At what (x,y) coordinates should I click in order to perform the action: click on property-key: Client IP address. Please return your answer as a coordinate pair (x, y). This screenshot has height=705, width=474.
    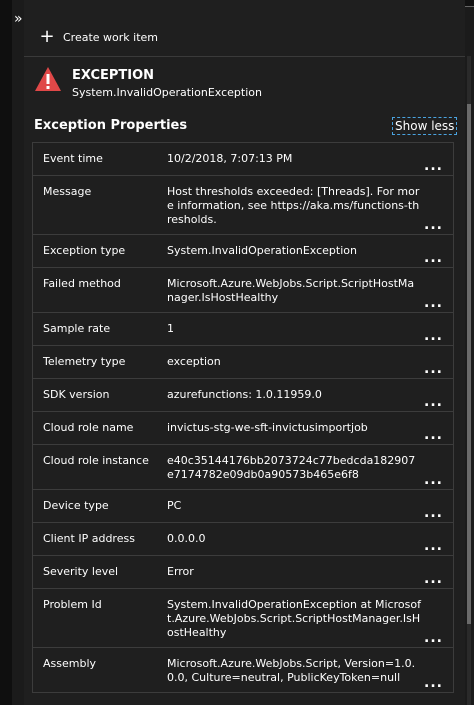
    Looking at the image, I should click on (89, 538).